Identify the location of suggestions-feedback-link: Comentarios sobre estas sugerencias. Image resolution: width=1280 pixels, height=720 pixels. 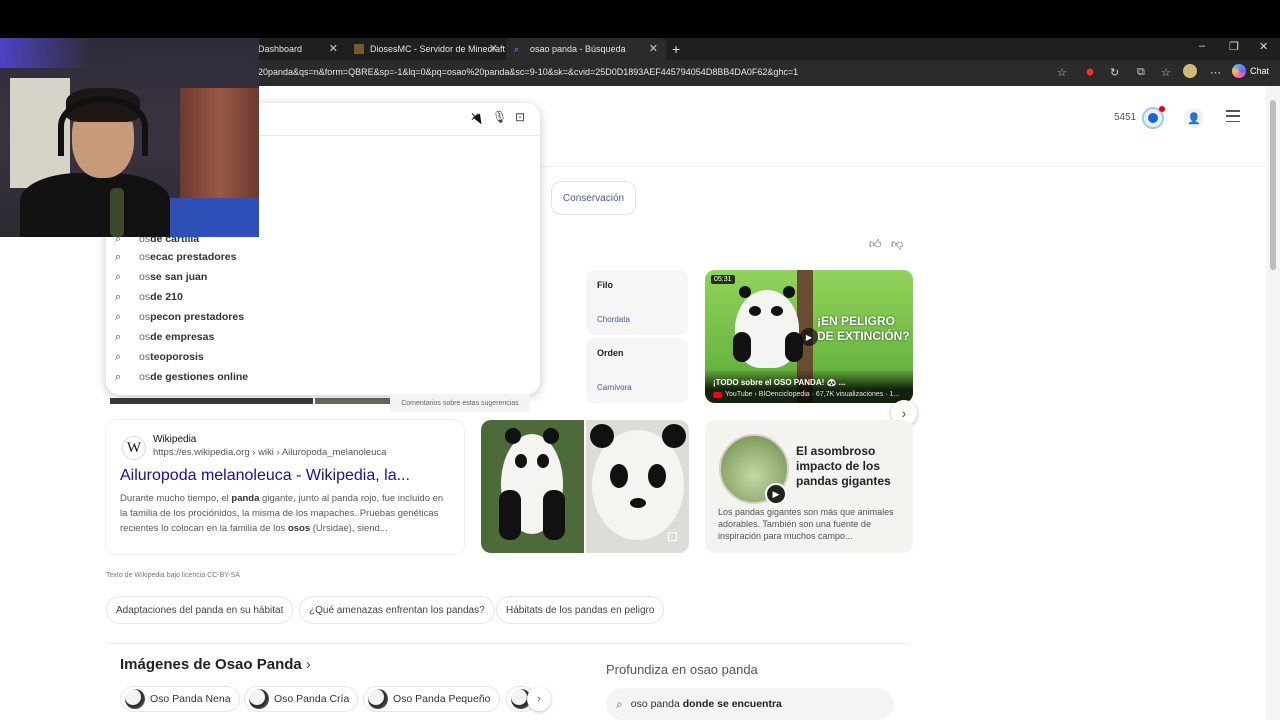
(460, 403).